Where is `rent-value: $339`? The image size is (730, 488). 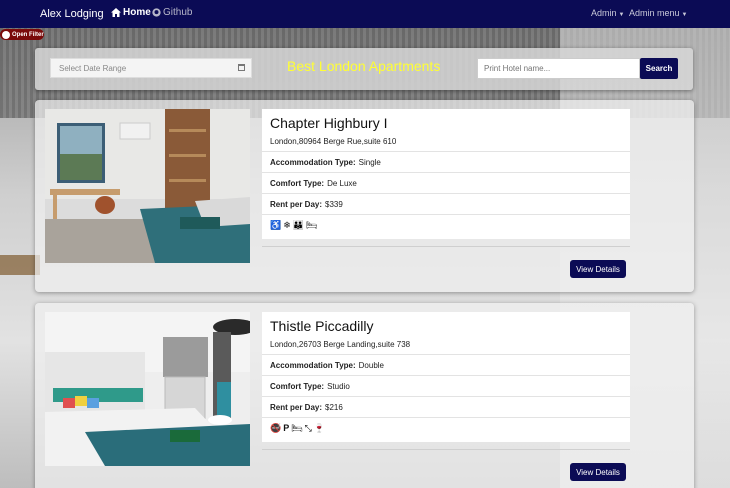
rent-value: $339 is located at coordinates (334, 204).